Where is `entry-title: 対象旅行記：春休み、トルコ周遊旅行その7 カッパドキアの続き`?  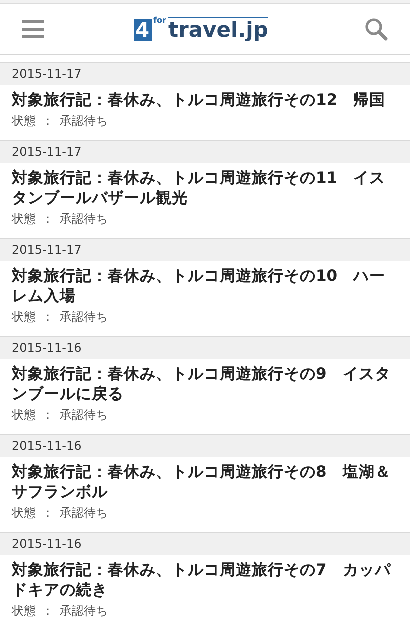 entry-title: 対象旅行記：春休み、トルコ周遊旅行その7 カッパドキアの続き is located at coordinates (205, 580).